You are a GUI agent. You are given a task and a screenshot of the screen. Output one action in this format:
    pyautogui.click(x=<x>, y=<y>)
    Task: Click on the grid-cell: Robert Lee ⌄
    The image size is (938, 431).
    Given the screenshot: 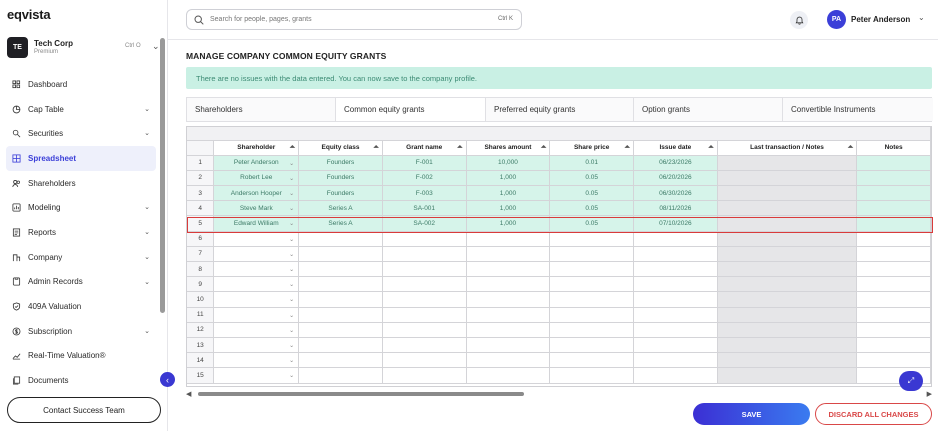 What is the action you would take?
    pyautogui.click(x=256, y=178)
    